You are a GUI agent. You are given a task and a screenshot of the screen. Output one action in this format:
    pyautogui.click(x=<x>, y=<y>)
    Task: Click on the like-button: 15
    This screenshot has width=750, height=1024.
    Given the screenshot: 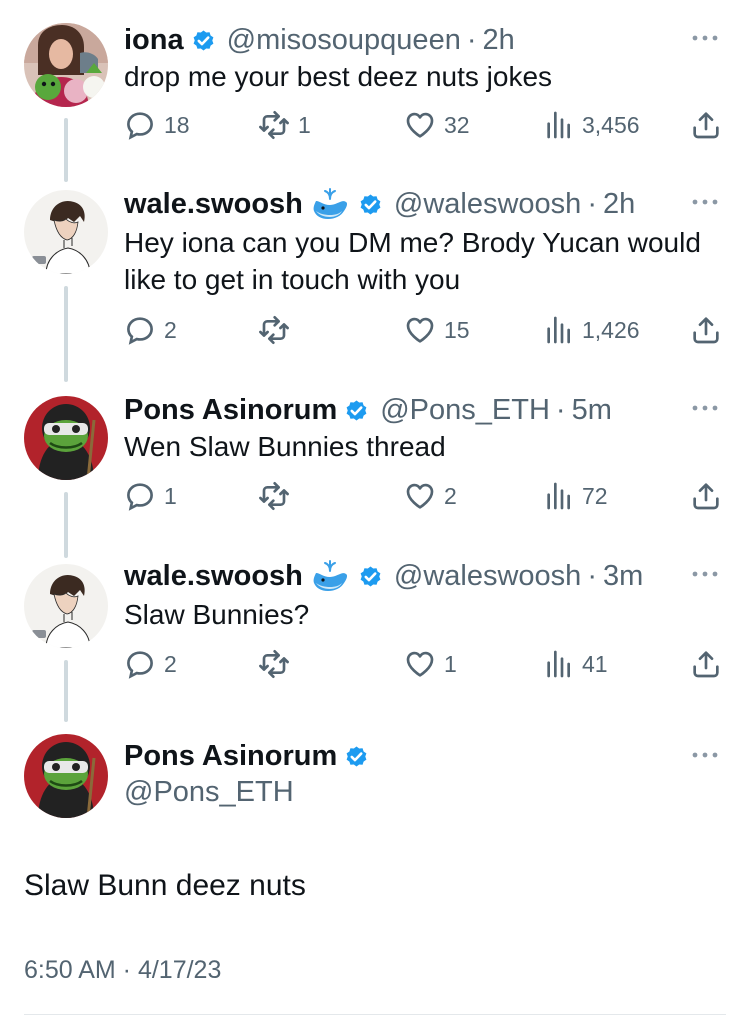 What is the action you would take?
    pyautogui.click(x=437, y=330)
    